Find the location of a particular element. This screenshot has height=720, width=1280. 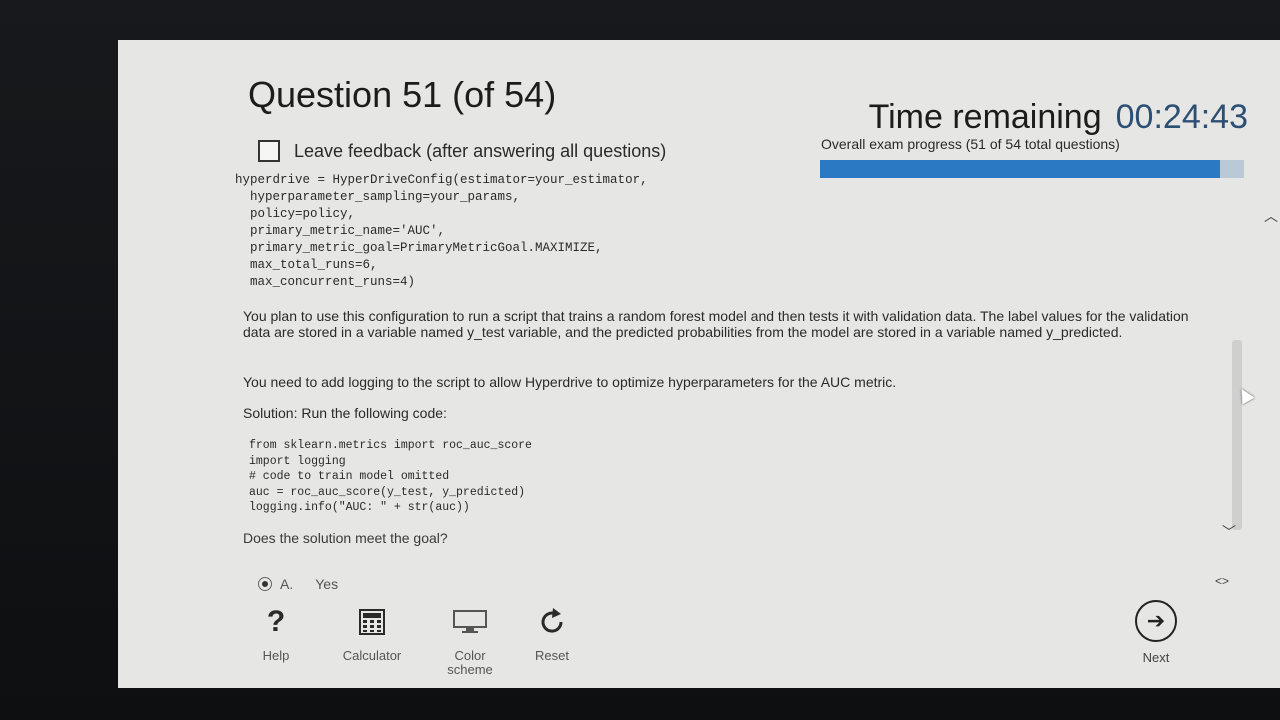

question-title: Question 51 (of 54) is located at coordinates (402, 94).